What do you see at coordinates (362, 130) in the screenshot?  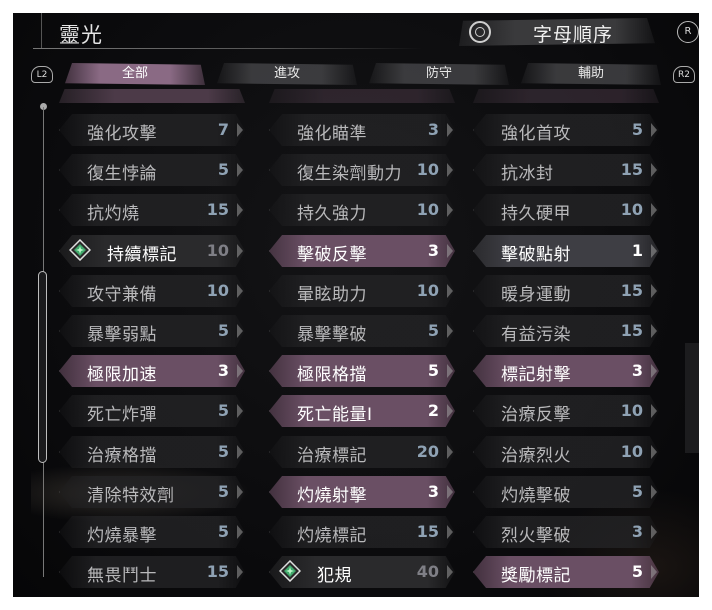 I see `aura-cell: 強化瞄準 3` at bounding box center [362, 130].